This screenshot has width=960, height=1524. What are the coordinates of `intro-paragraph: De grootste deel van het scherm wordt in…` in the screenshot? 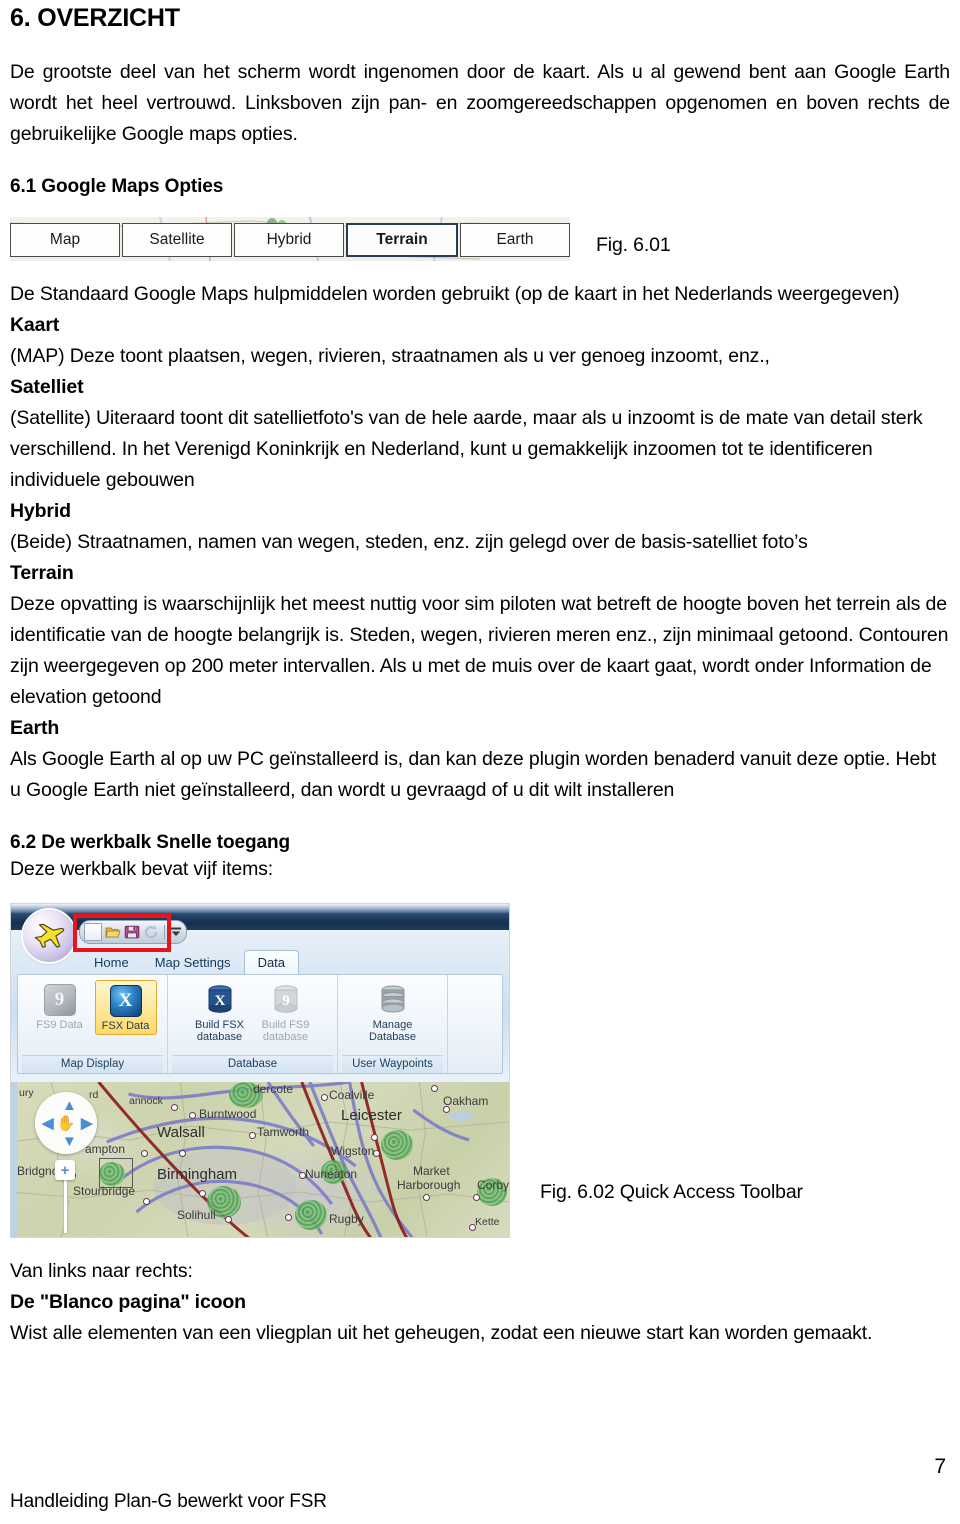 It's located at (480, 102).